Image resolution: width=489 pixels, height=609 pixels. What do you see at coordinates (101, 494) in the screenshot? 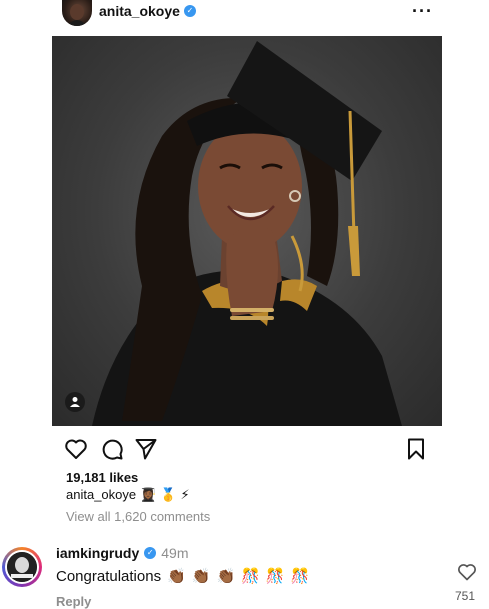
I see `caption-username: anita_okoye` at bounding box center [101, 494].